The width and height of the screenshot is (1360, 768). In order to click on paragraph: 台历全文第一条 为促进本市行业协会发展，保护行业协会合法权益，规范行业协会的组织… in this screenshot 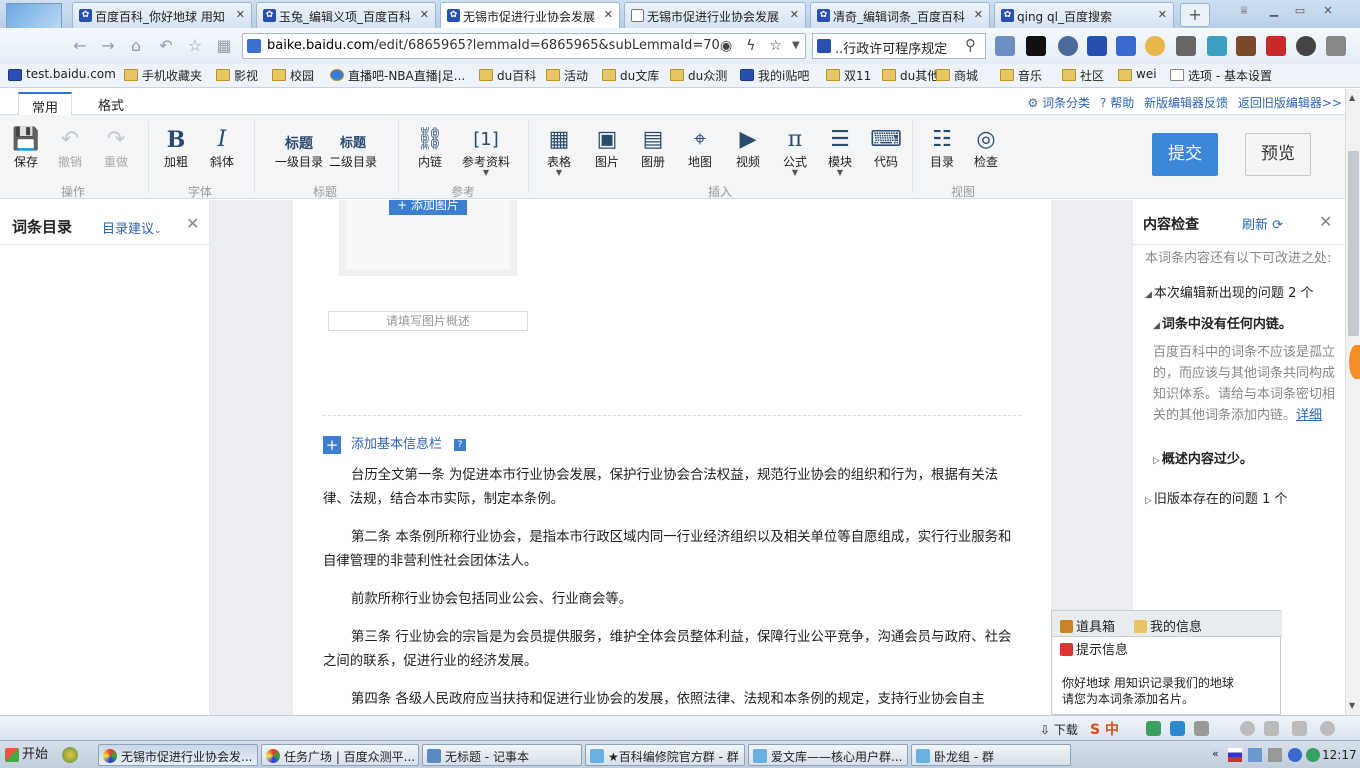, I will do `click(672, 488)`.